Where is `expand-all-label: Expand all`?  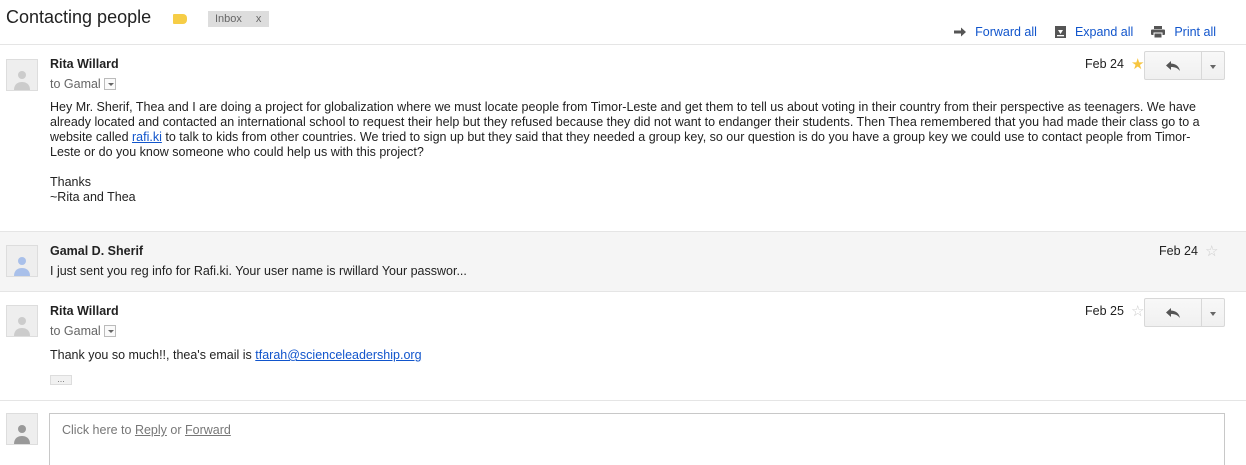 expand-all-label: Expand all is located at coordinates (1104, 32).